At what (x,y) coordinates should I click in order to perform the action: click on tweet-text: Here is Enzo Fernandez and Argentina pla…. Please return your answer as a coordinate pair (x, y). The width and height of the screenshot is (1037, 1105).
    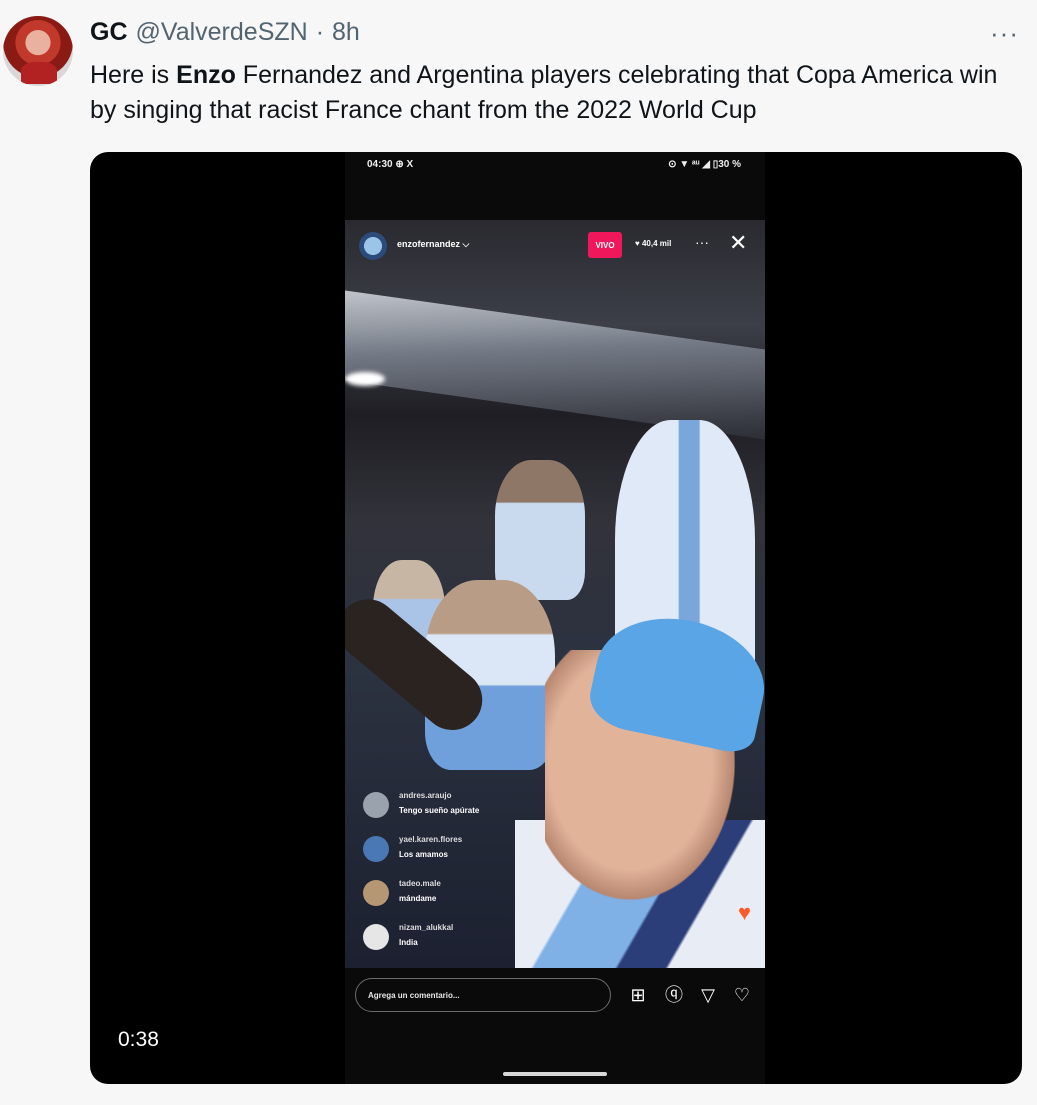
    Looking at the image, I should click on (550, 93).